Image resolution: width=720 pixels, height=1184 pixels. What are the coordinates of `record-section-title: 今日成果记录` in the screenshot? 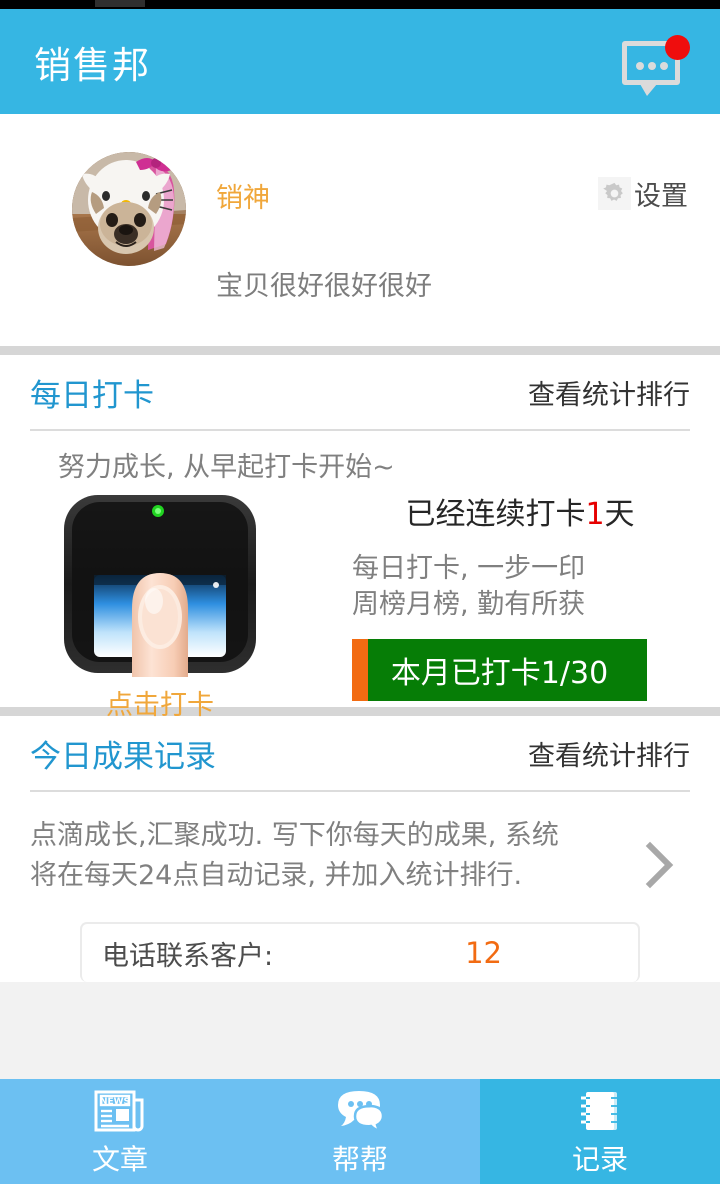 It's located at (123, 756).